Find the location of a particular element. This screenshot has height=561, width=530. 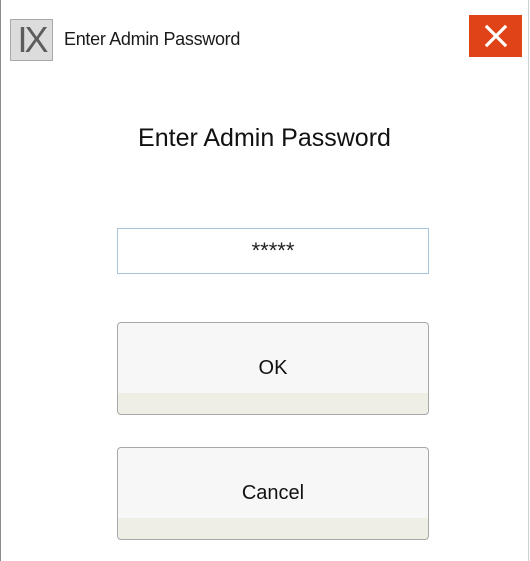

cancel-button: Cancel is located at coordinates (273, 493).